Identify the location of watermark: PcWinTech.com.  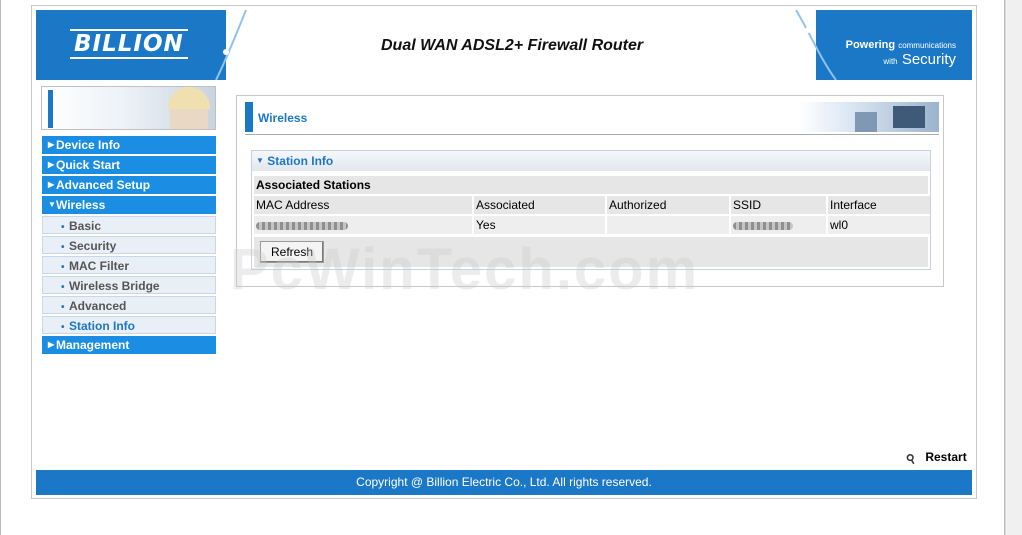
(465, 269).